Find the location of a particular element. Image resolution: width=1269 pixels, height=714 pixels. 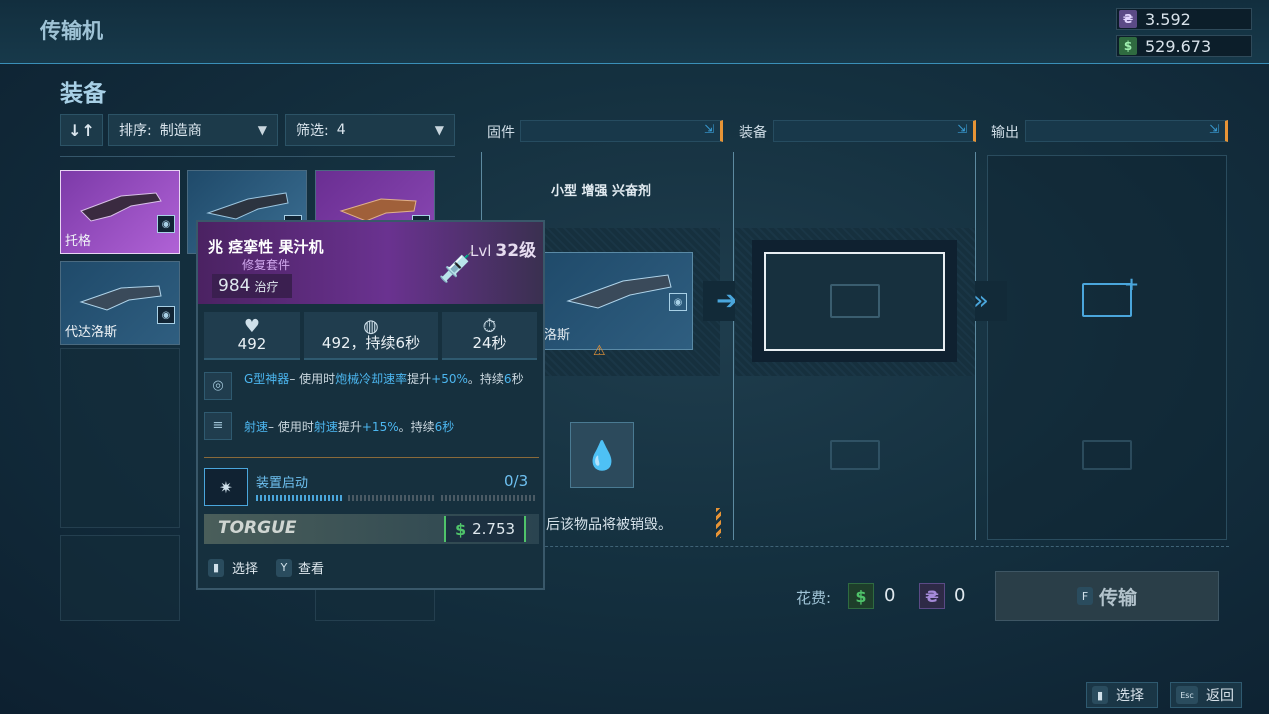

stat-duration: ◍ 492，持续6秒 is located at coordinates (371, 336).